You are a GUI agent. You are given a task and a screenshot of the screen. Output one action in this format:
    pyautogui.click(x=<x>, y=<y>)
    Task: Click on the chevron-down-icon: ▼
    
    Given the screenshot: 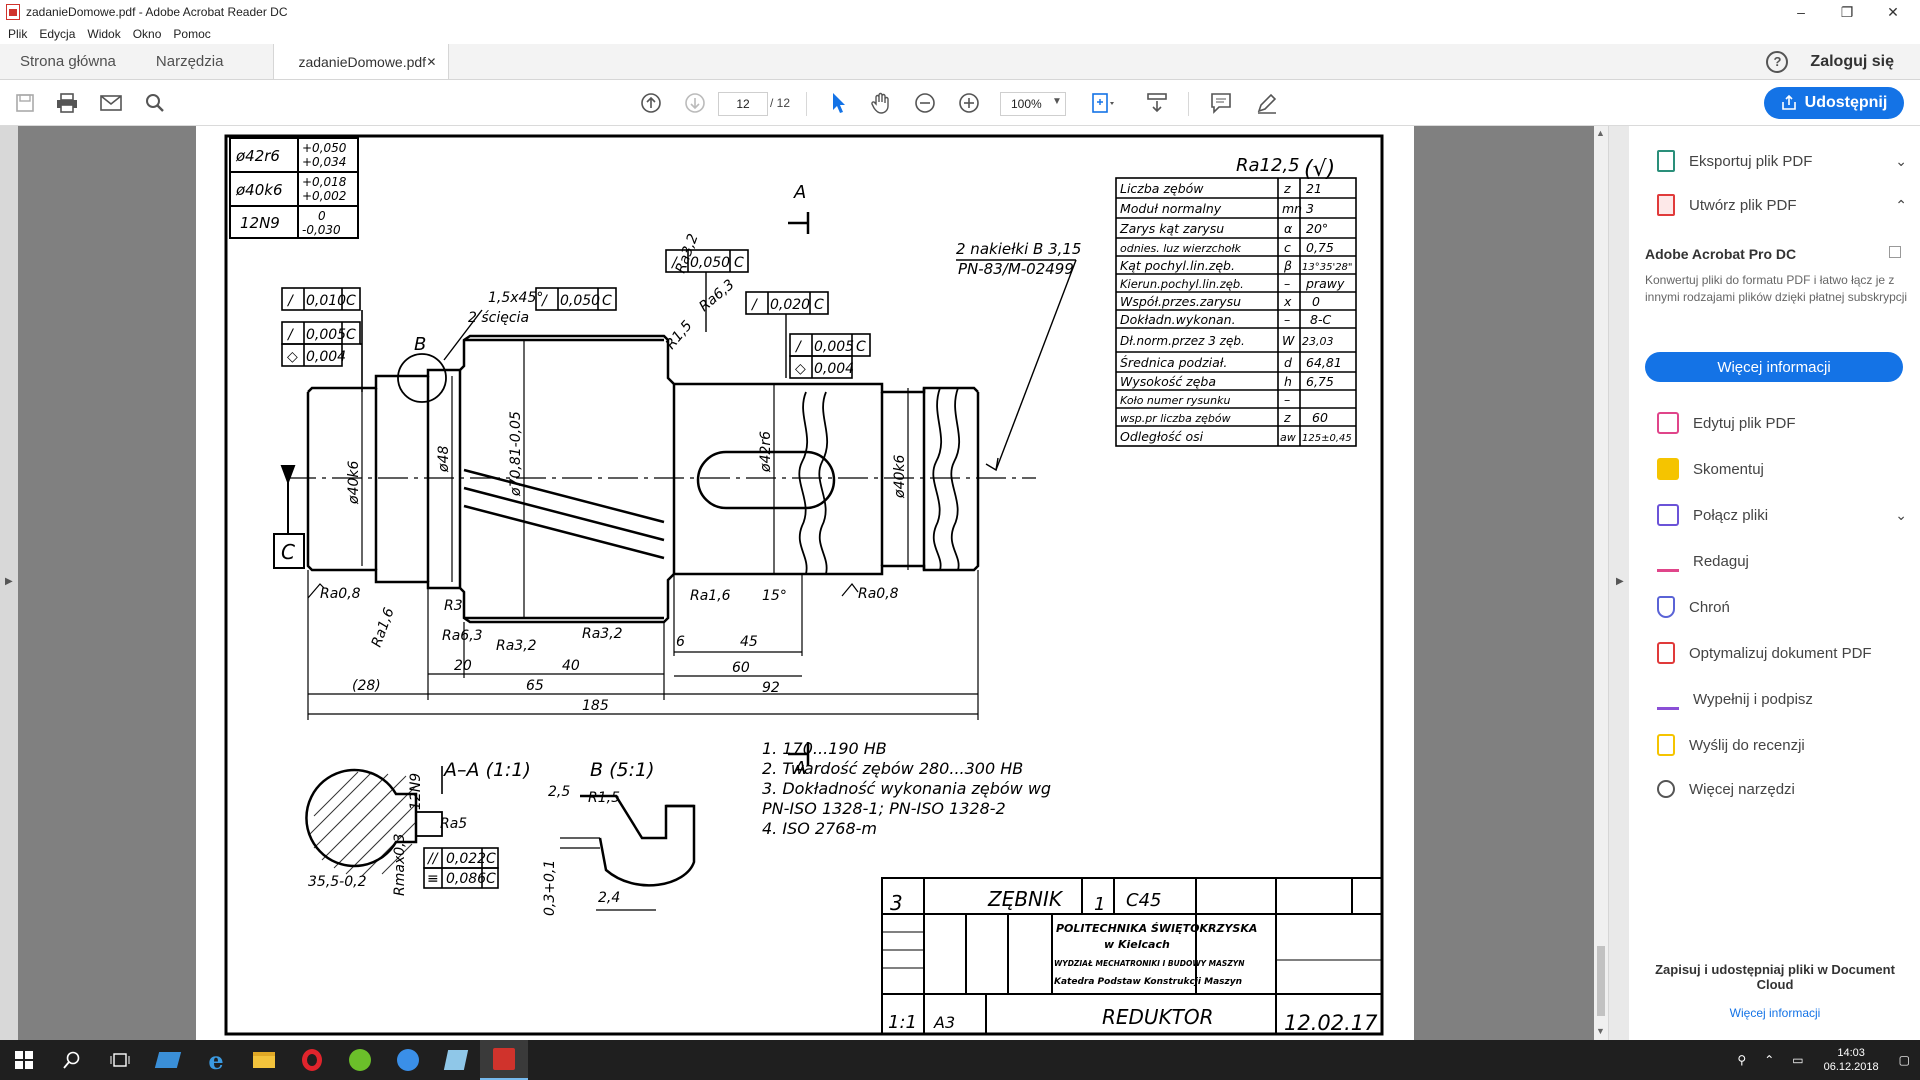 What is the action you would take?
    pyautogui.click(x=1057, y=101)
    